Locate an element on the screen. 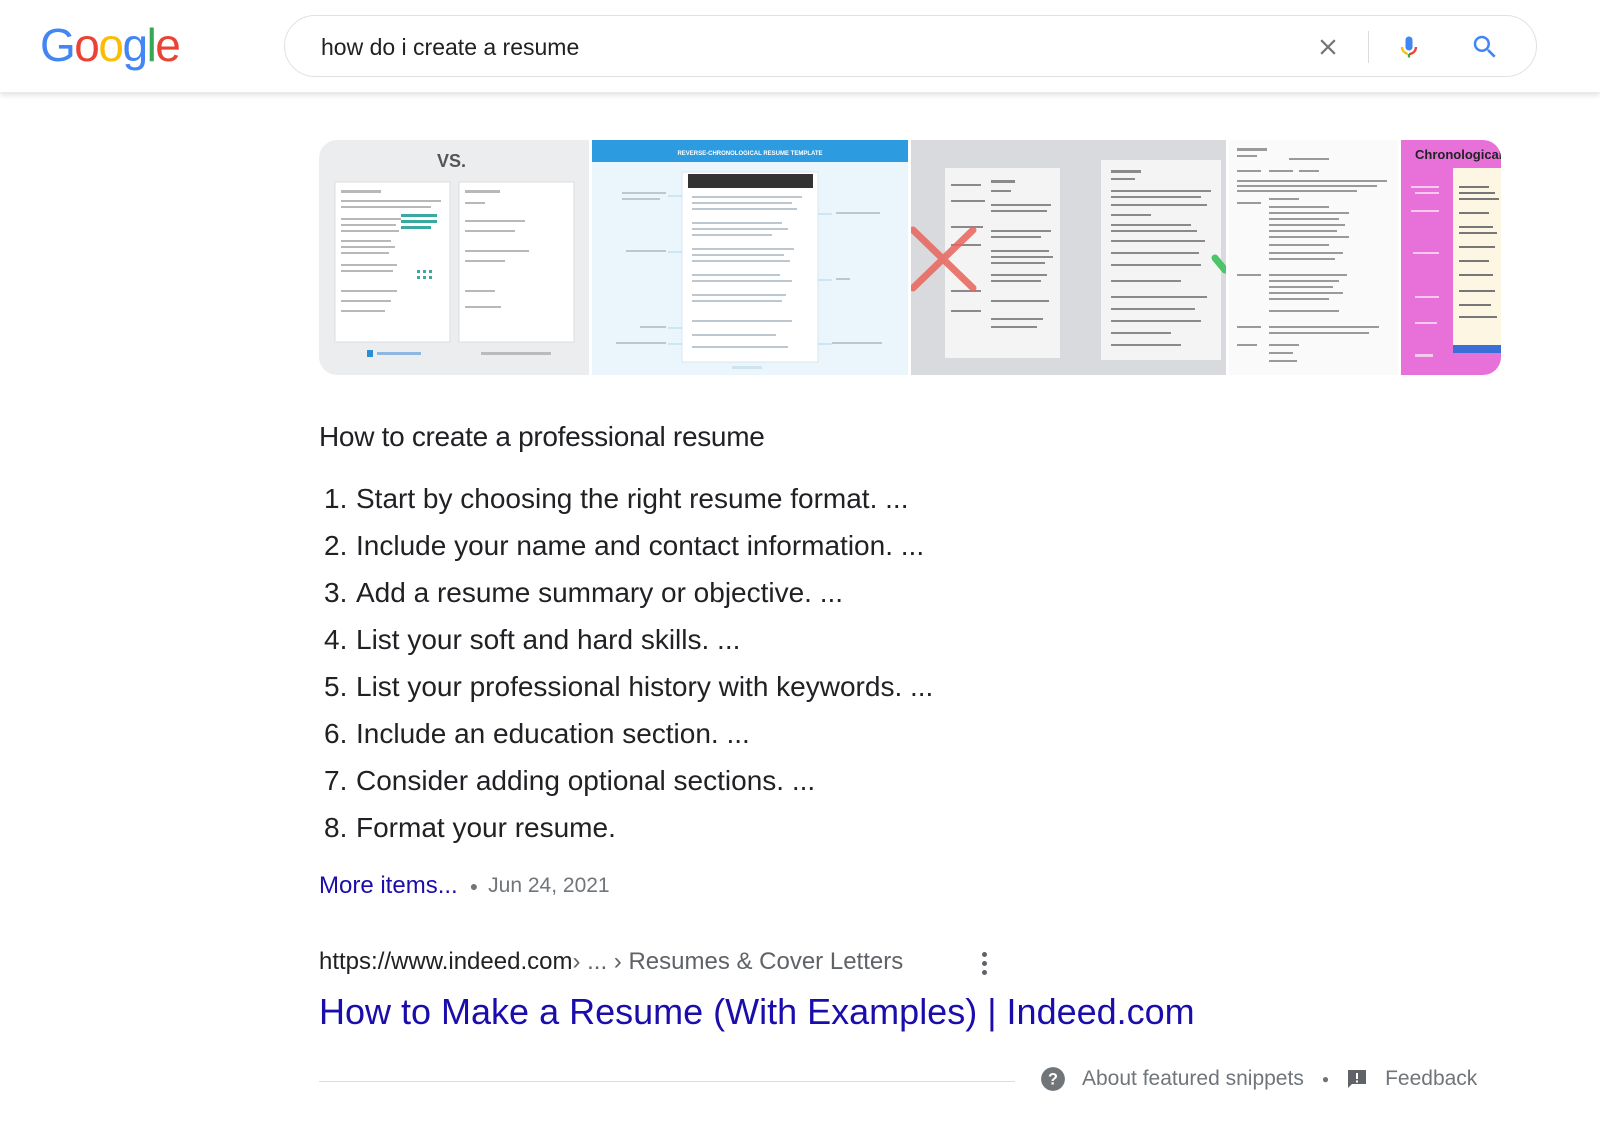  step-number: 1. is located at coordinates (336, 498).